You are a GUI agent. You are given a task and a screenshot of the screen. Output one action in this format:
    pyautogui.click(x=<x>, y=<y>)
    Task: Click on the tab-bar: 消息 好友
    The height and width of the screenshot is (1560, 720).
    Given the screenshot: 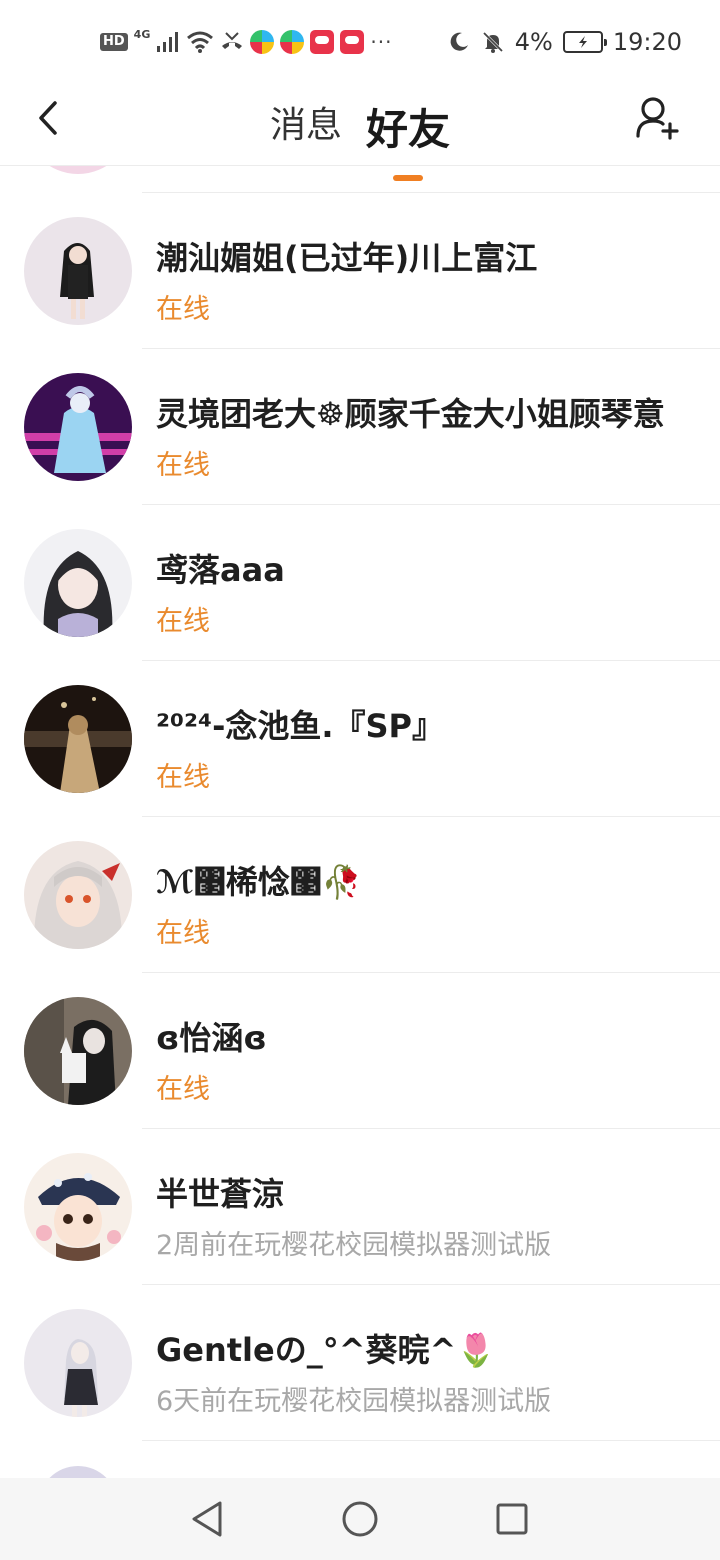 What is the action you would take?
    pyautogui.click(x=360, y=136)
    